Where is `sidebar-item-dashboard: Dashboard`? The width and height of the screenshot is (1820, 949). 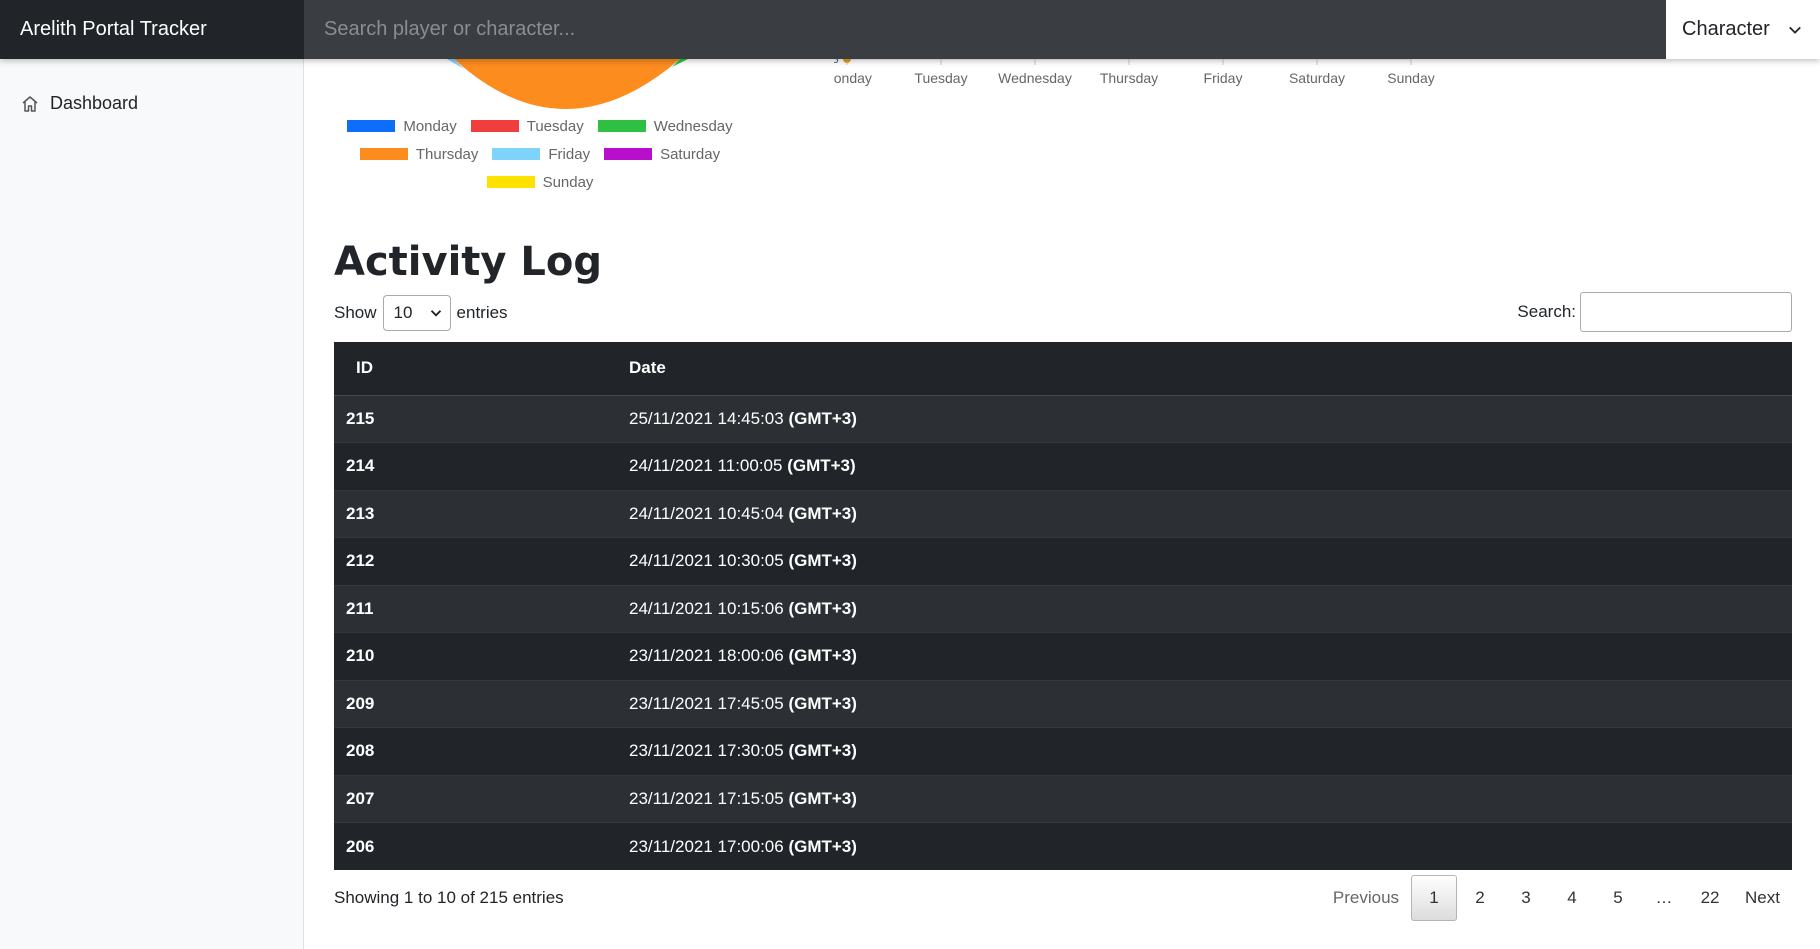 sidebar-item-dashboard: Dashboard is located at coordinates (161, 103).